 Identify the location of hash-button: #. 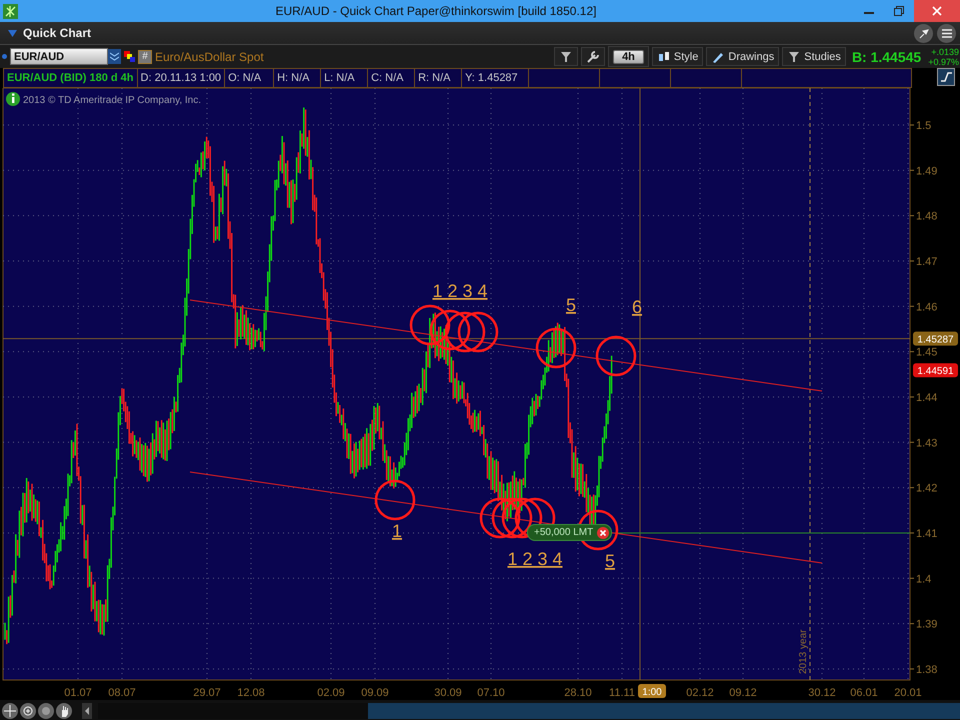
(145, 57).